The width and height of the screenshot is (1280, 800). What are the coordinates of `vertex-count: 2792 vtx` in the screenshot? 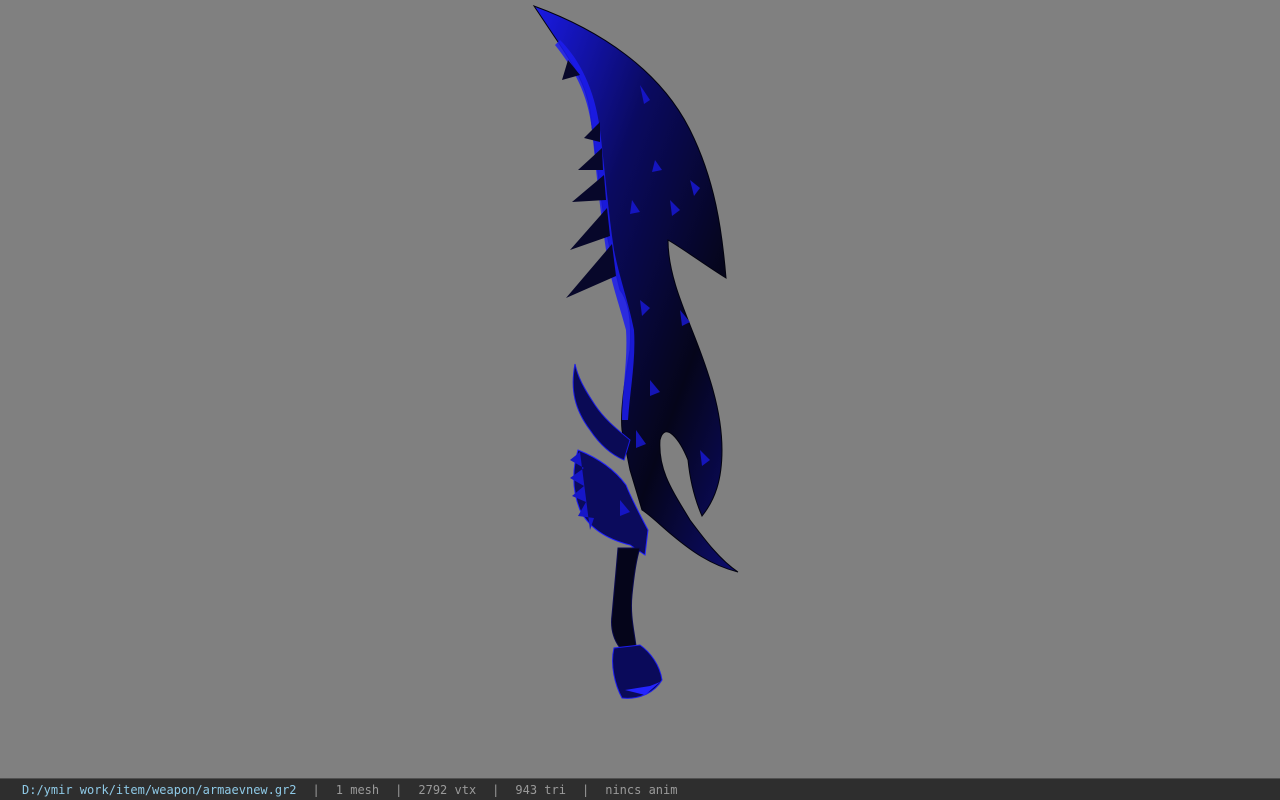 It's located at (447, 789).